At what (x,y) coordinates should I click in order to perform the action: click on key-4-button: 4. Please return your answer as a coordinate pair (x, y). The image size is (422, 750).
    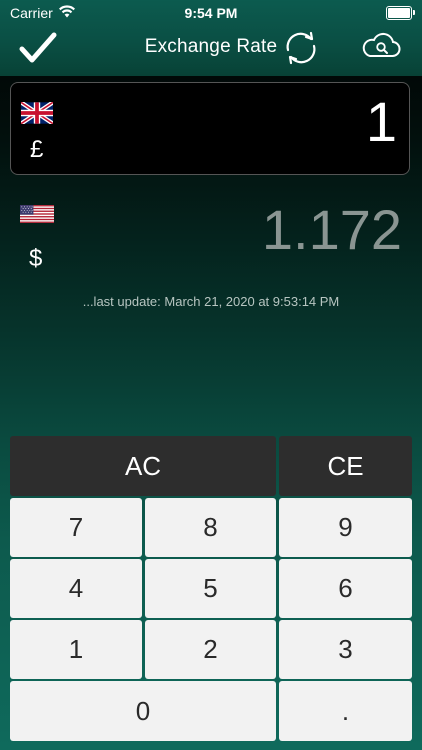
    Looking at the image, I should click on (76, 588).